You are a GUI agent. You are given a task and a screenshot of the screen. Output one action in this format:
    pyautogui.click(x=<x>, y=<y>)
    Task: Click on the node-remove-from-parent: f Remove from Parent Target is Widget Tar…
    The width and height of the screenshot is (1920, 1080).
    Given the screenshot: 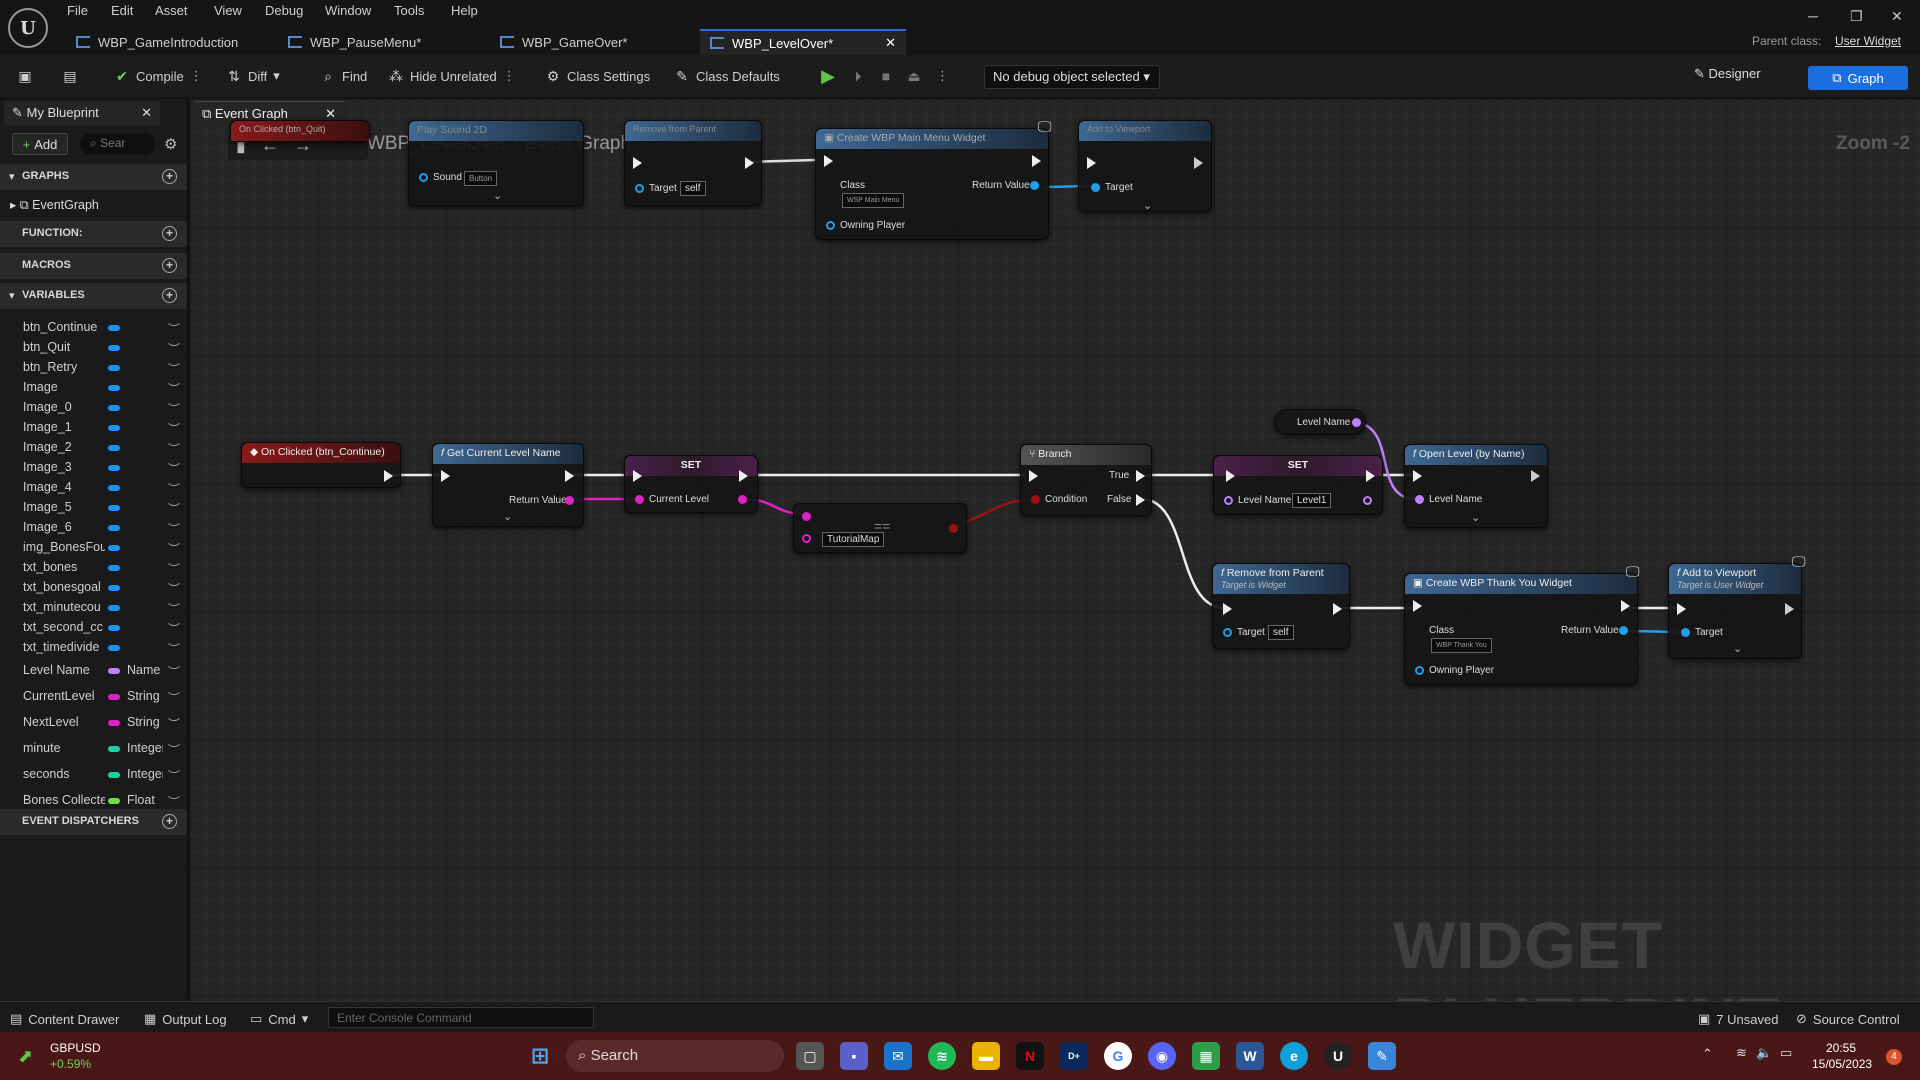 What is the action you would take?
    pyautogui.click(x=1281, y=606)
    